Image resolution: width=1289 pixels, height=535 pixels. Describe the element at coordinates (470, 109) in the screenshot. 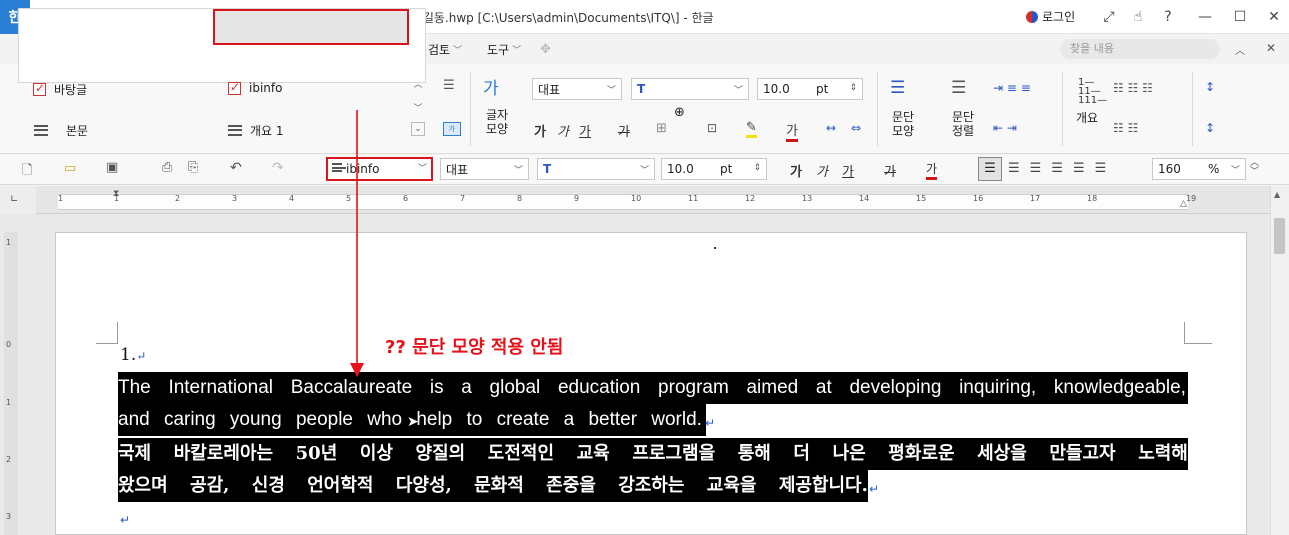

I see `ribbon-divider` at that location.